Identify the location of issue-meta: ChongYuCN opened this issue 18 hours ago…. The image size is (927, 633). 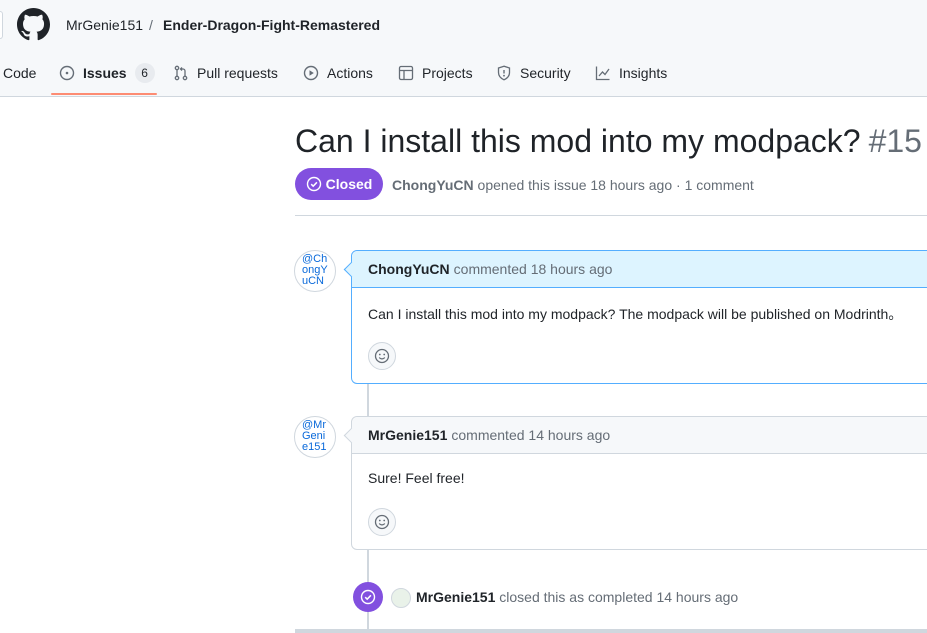
(573, 185).